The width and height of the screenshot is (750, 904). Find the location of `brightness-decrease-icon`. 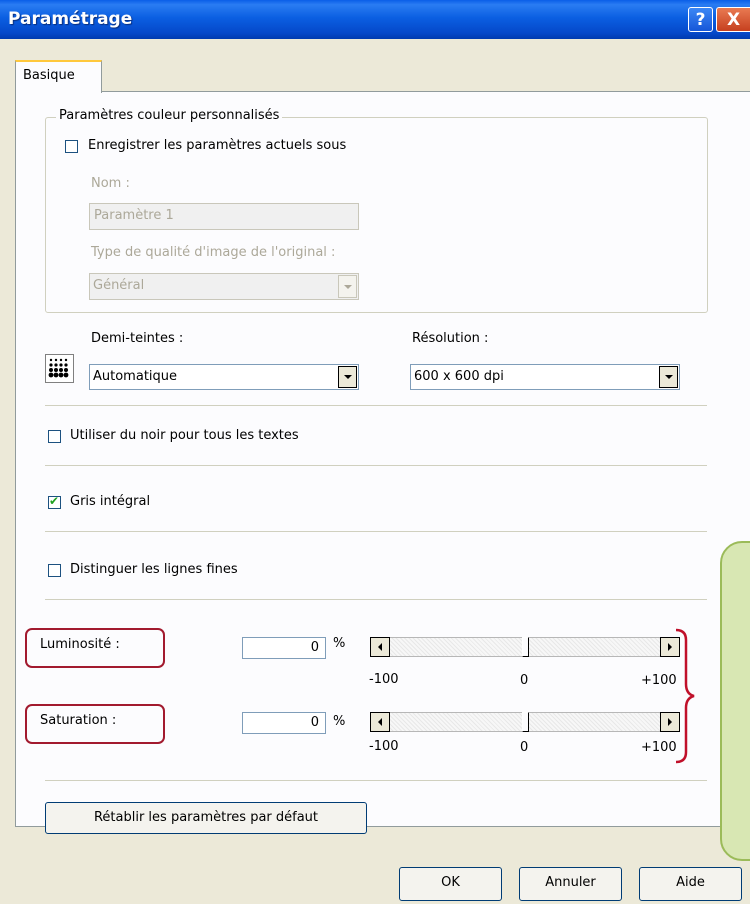

brightness-decrease-icon is located at coordinates (380, 647).